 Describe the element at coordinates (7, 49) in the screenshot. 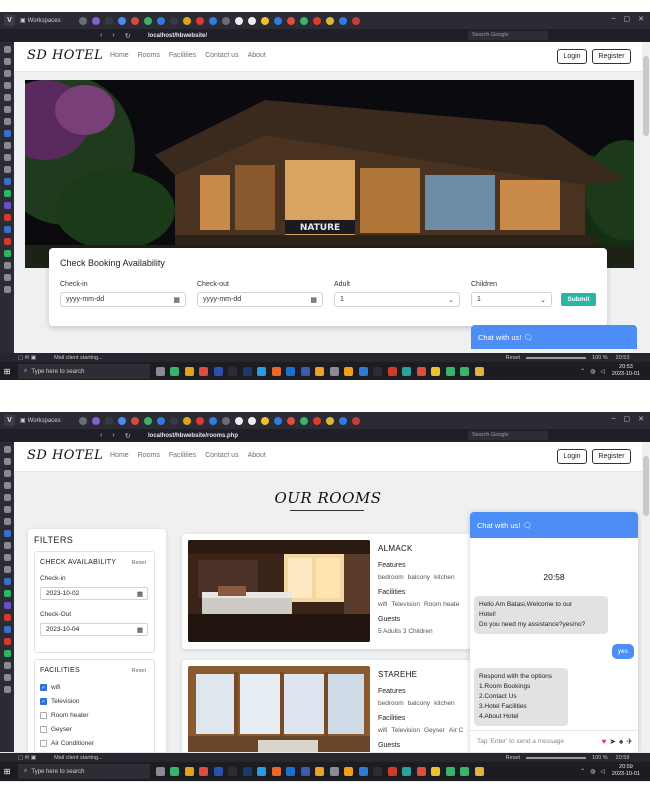

I see `panel-bookmarks-icon` at that location.